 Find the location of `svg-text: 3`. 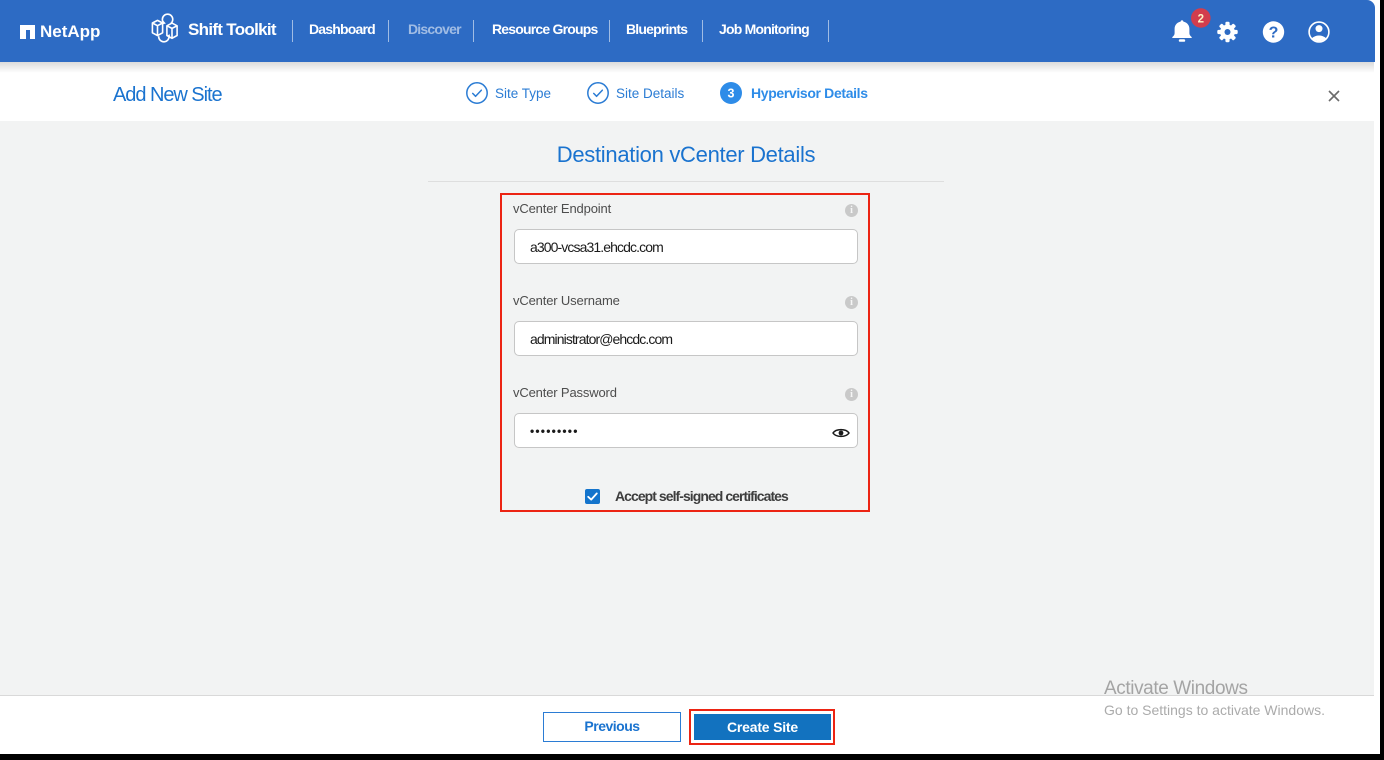

svg-text: 3 is located at coordinates (731, 94).